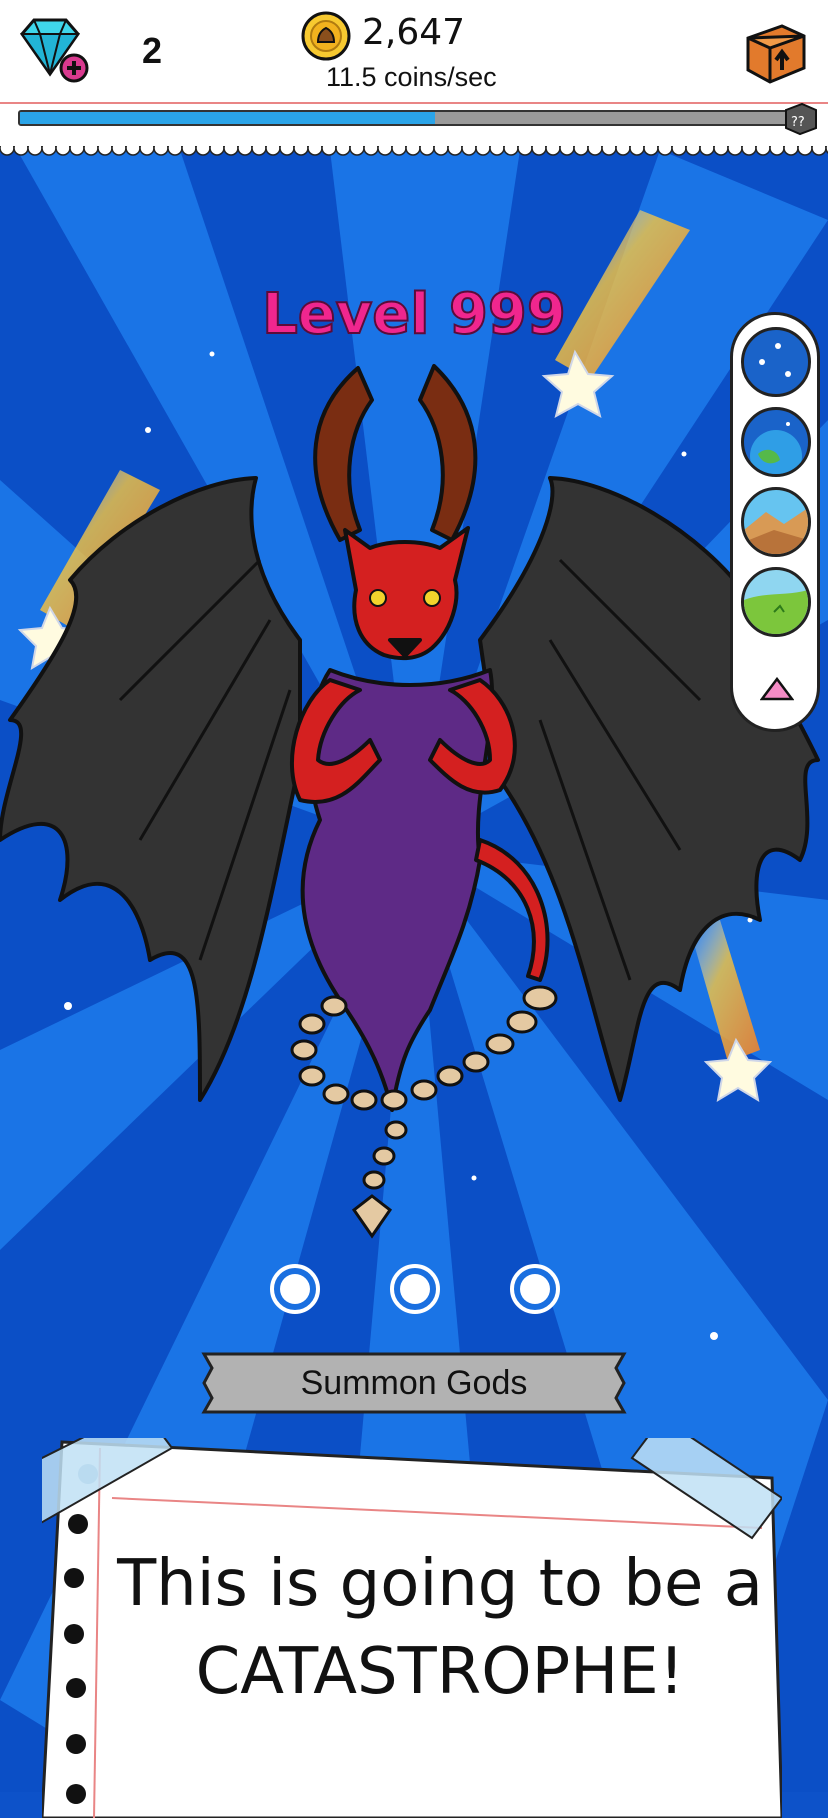 The image size is (828, 1818). I want to click on top-bar: 2 2,647 11.5 coins/sec ??, so click(414, 75).